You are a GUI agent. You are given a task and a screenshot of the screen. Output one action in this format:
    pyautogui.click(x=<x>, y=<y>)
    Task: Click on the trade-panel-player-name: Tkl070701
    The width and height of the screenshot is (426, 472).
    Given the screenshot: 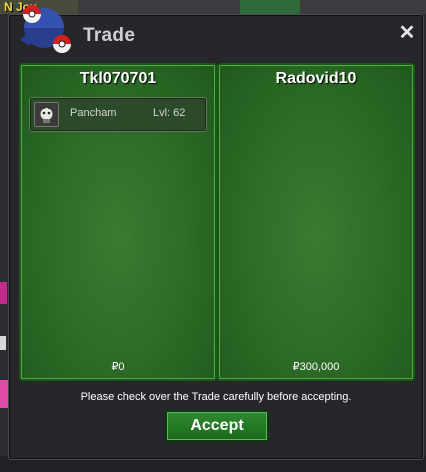 What is the action you would take?
    pyautogui.click(x=118, y=78)
    